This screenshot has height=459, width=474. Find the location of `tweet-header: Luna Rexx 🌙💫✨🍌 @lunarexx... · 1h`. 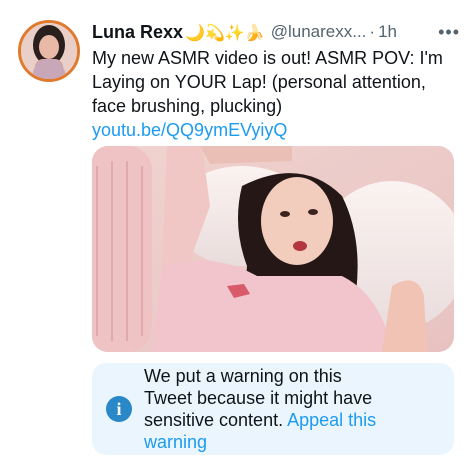

tweet-header: Luna Rexx 🌙💫✨🍌 @lunarexx... · 1h is located at coordinates (244, 32).